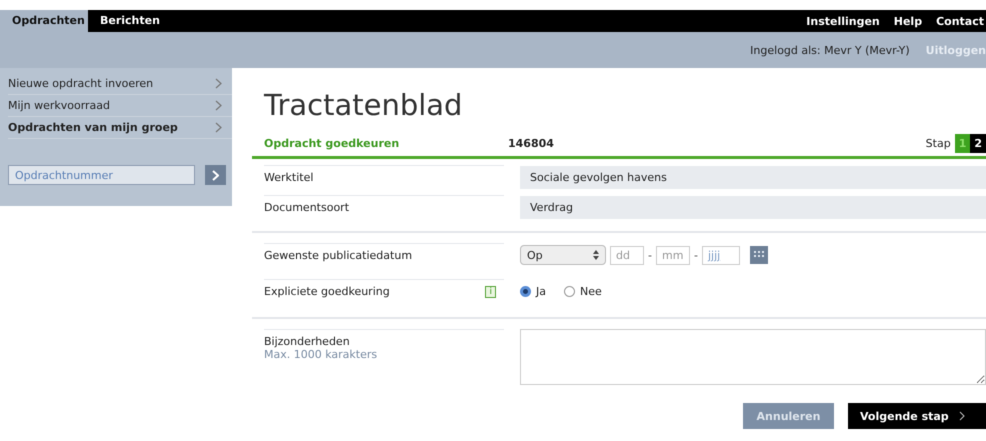 This screenshot has height=441, width=986. I want to click on field-label: Bijzonderheden, so click(307, 341).